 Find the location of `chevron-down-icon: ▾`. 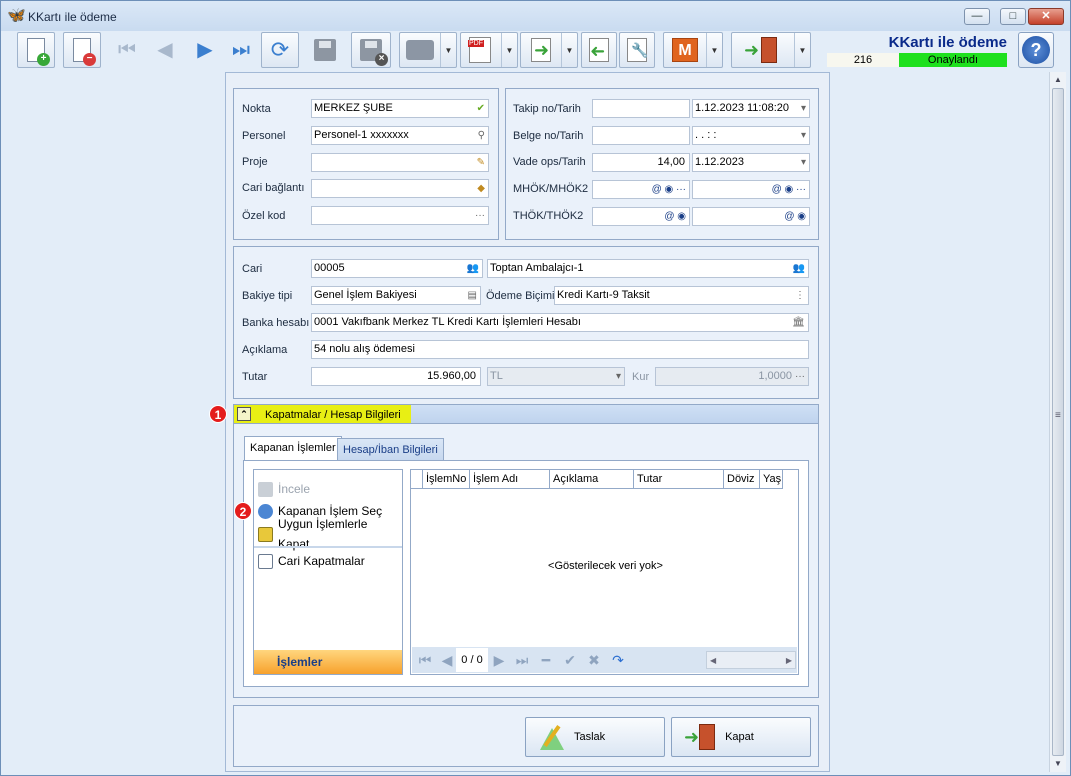

chevron-down-icon: ▾ is located at coordinates (618, 376).